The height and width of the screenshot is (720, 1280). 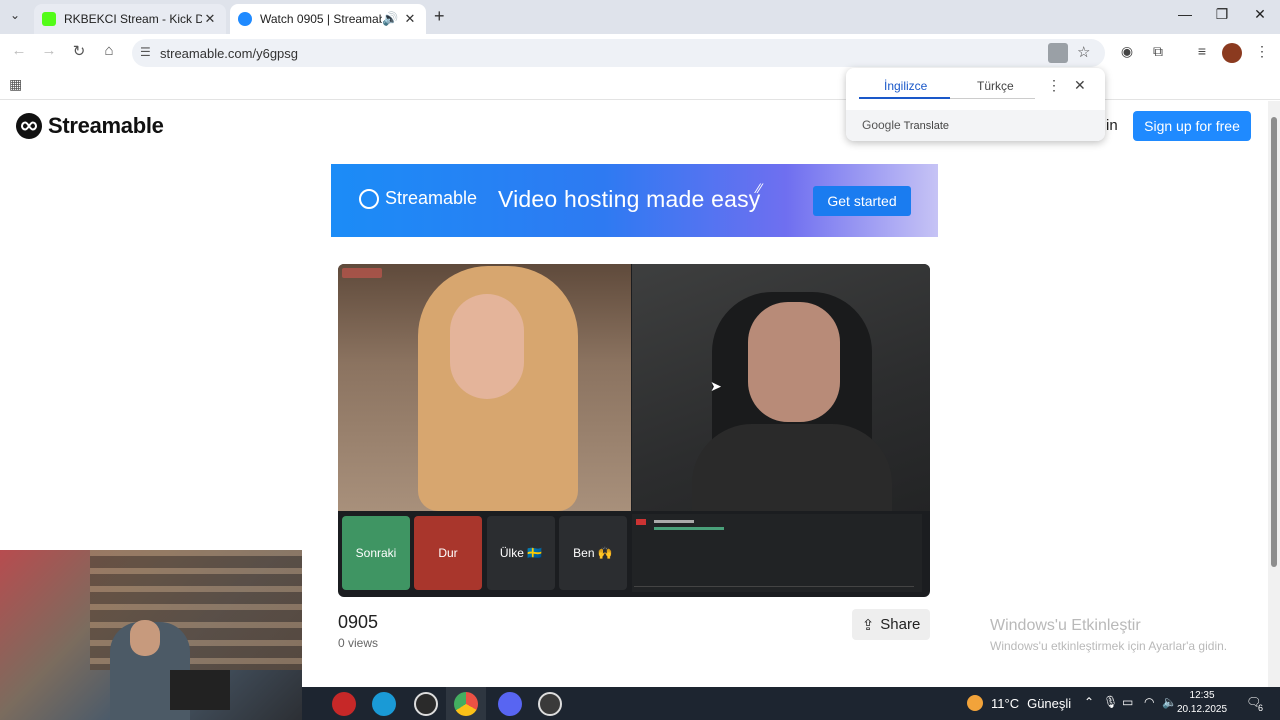 I want to click on extensions-icon: ⧉, so click(x=1158, y=53).